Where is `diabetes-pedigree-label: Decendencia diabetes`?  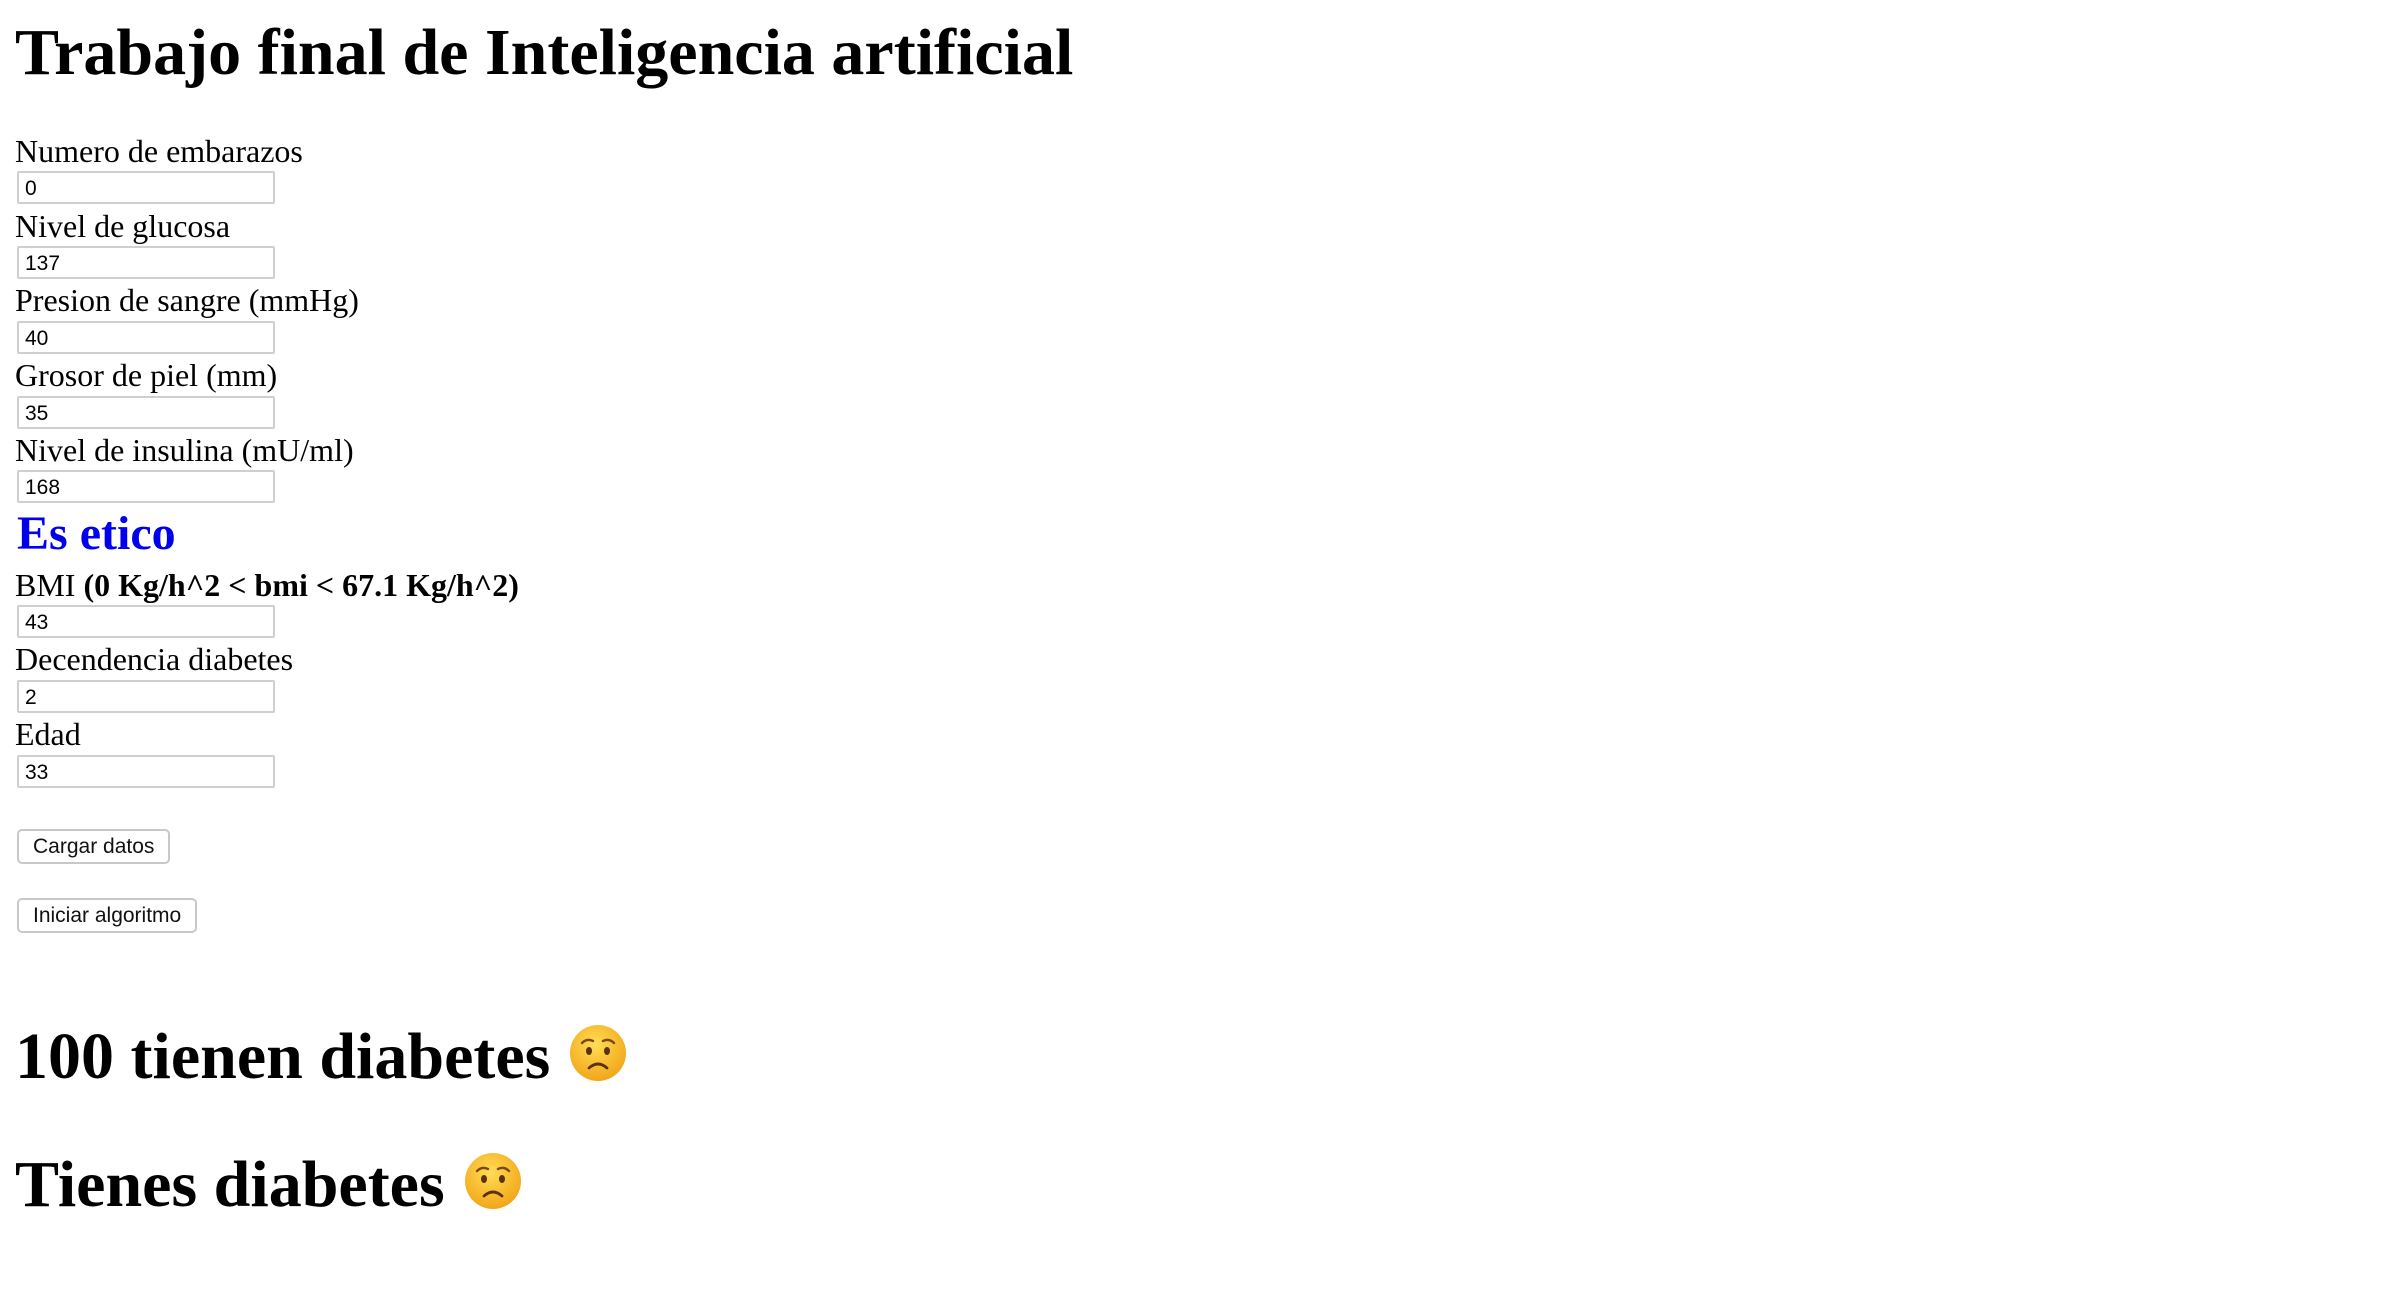
diabetes-pedigree-label: Decendencia diabetes is located at coordinates (154, 659).